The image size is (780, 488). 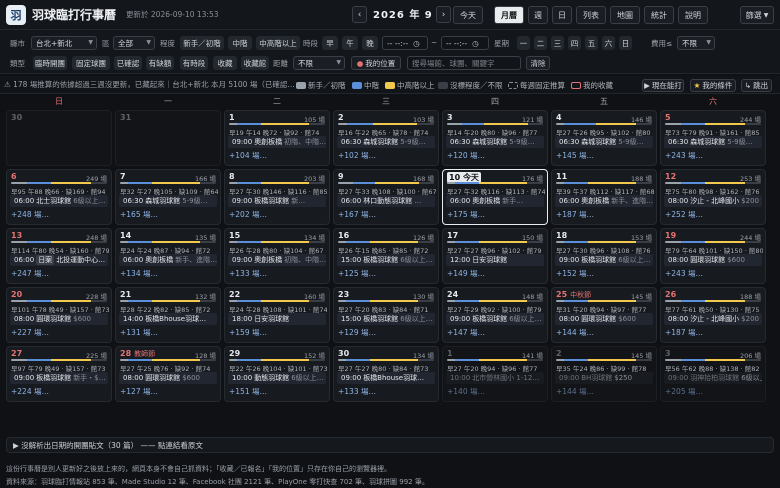 What do you see at coordinates (168, 138) in the screenshot?
I see `day-cell: 31` at bounding box center [168, 138].